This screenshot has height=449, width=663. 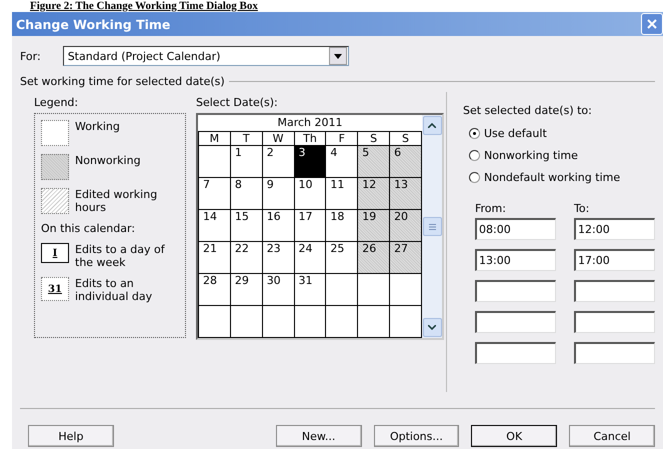 I want to click on legend-text: Edits to a day of the week, so click(x=120, y=256).